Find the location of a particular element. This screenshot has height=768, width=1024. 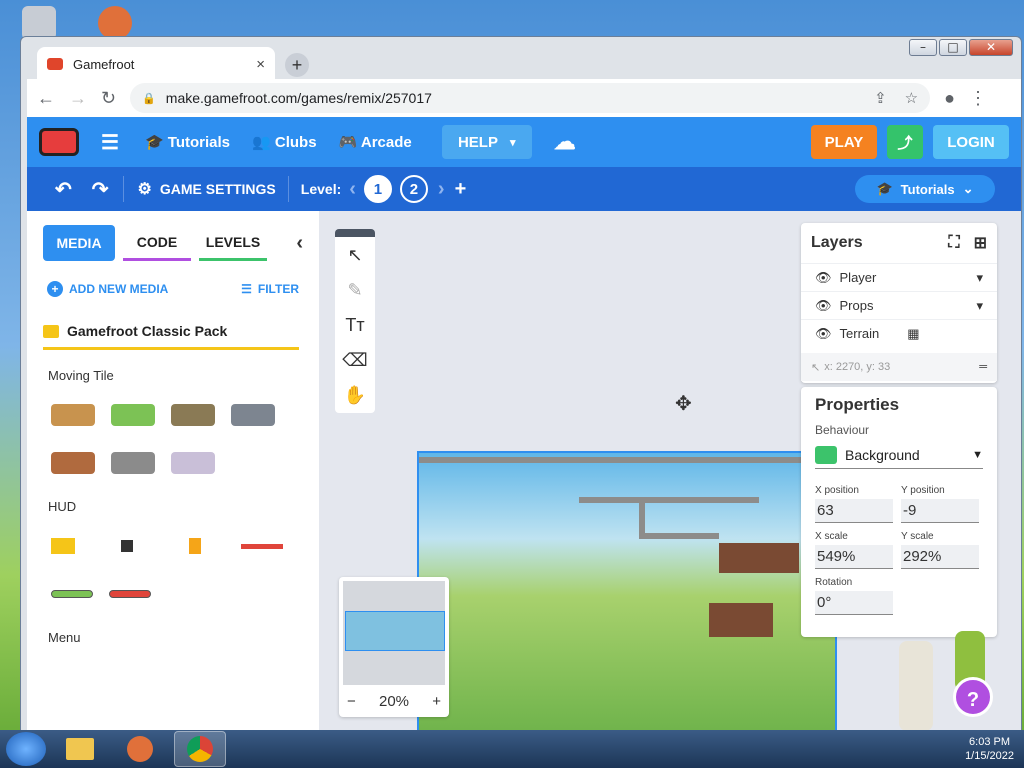

menu-lines-icon: ═ is located at coordinates (983, 367).